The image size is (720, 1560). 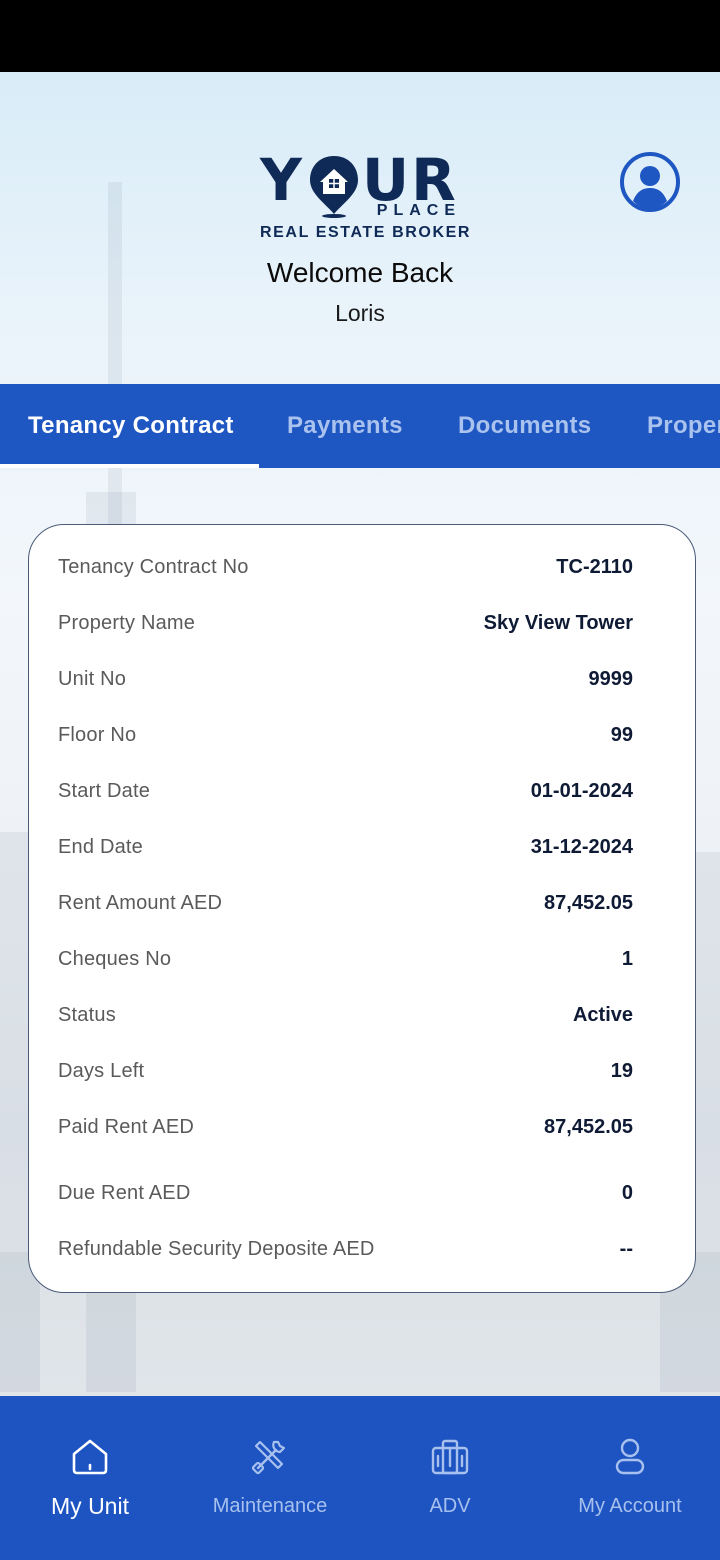 What do you see at coordinates (450, 1506) in the screenshot?
I see `nav-label: ADV` at bounding box center [450, 1506].